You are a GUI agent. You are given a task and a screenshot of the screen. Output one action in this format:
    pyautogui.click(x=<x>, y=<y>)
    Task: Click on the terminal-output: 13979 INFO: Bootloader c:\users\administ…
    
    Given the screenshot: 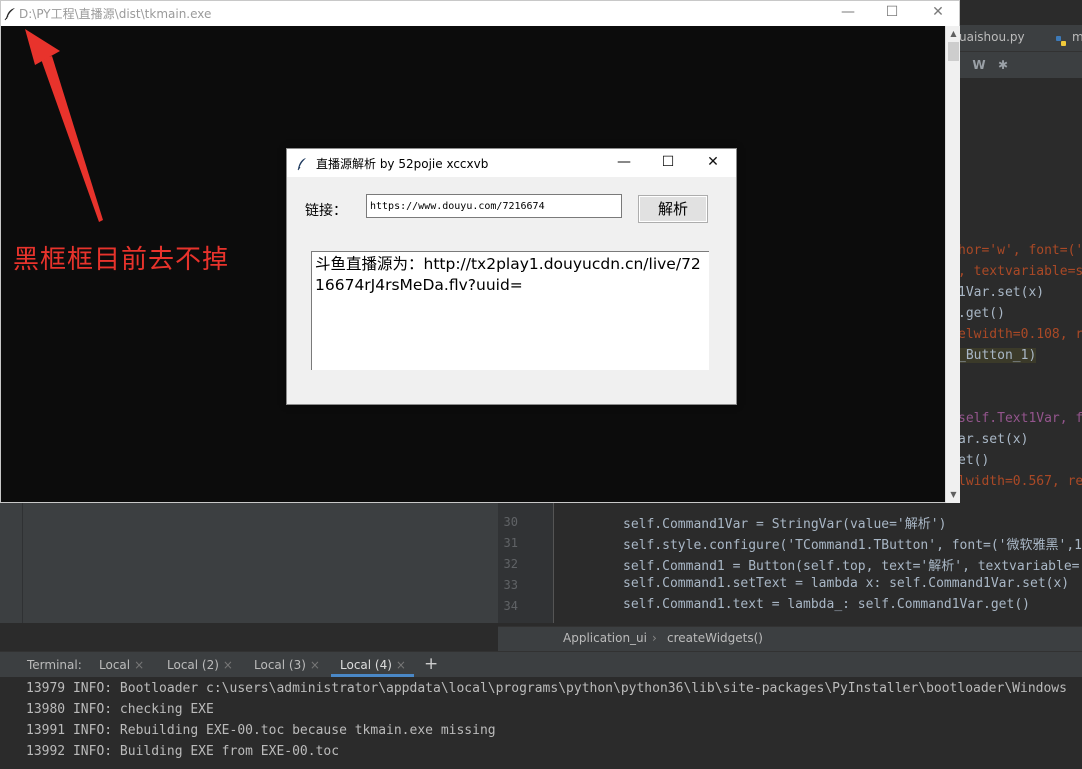 What is the action you would take?
    pyautogui.click(x=541, y=723)
    